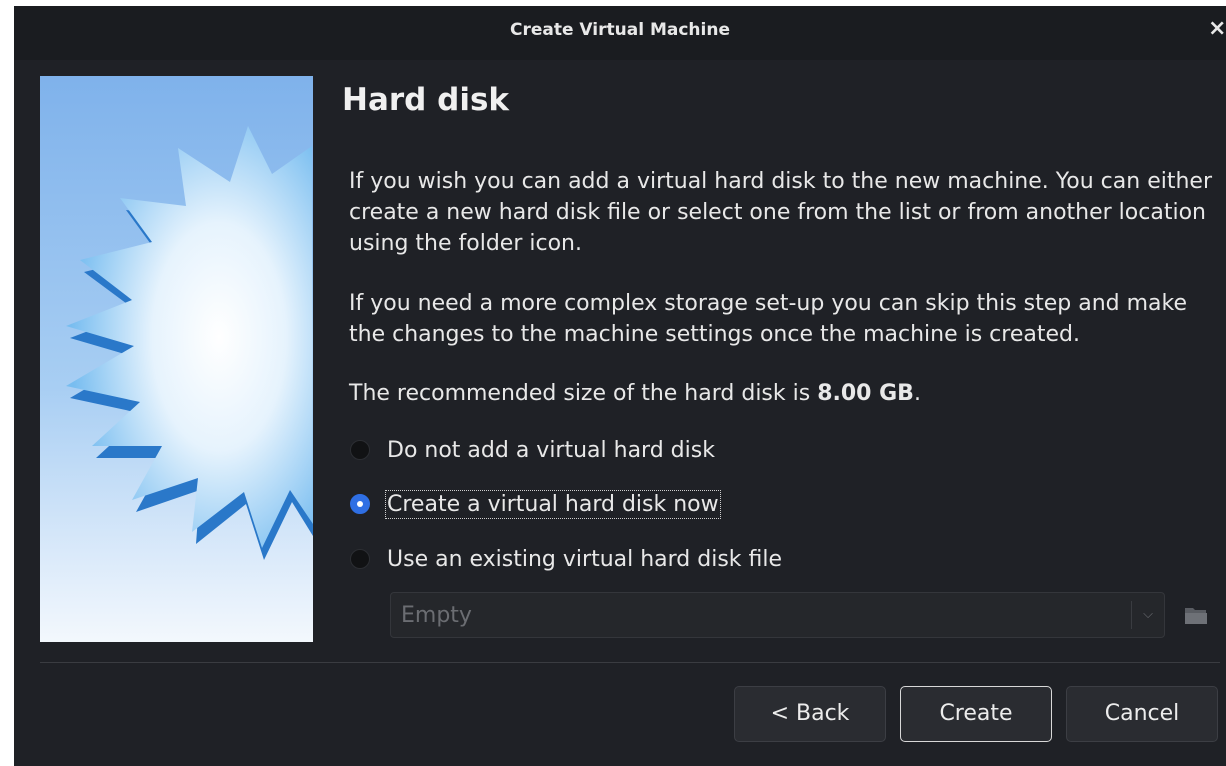  I want to click on back-button: < Back, so click(810, 714).